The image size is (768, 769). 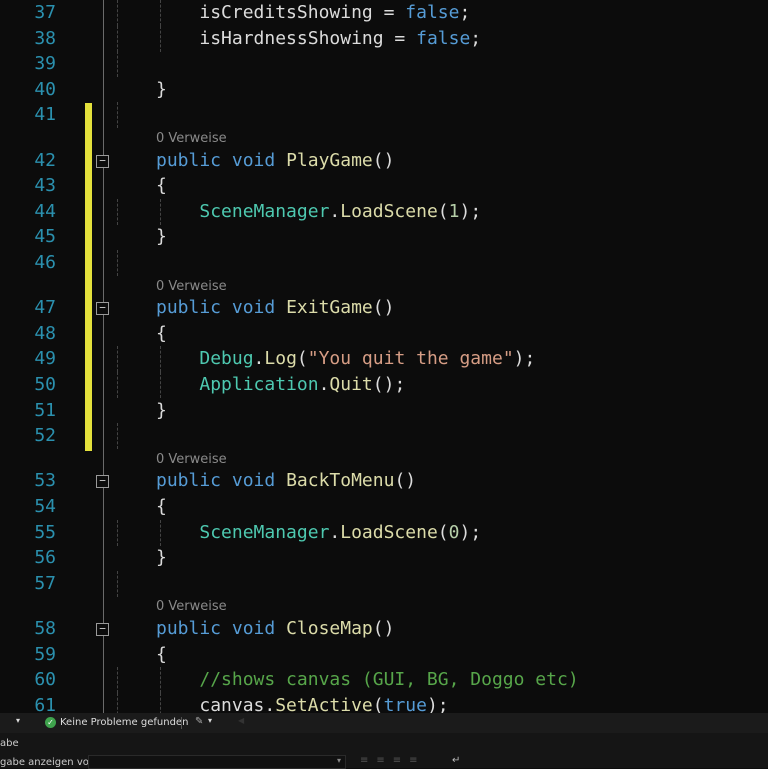 I want to click on code-token: true, so click(x=405, y=703).